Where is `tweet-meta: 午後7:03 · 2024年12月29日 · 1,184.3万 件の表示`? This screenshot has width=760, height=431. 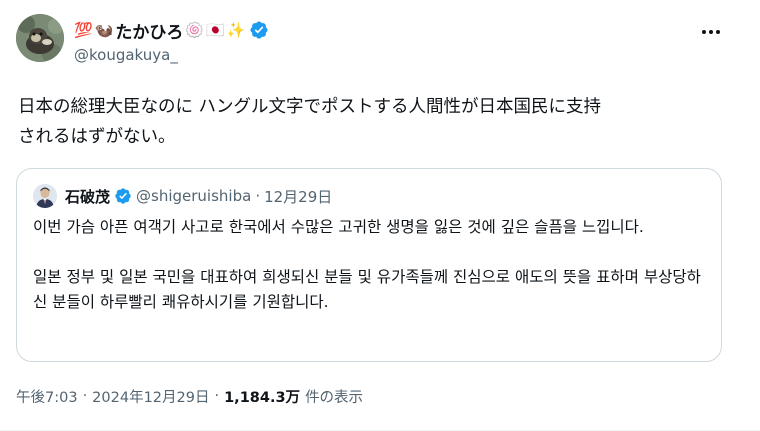
tweet-meta: 午後7:03 · 2024年12月29日 · 1,184.3万 件の表示 is located at coordinates (189, 396).